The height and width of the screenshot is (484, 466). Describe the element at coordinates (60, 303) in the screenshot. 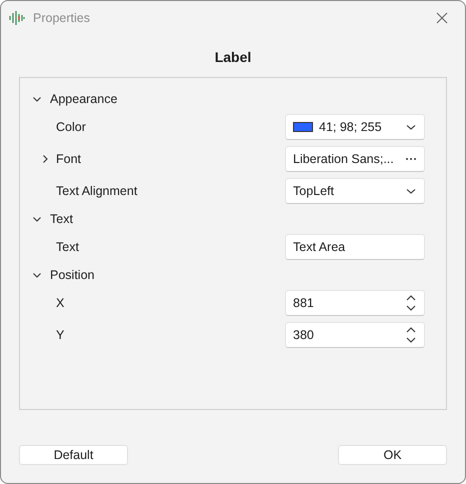

I see `property-label: X` at that location.